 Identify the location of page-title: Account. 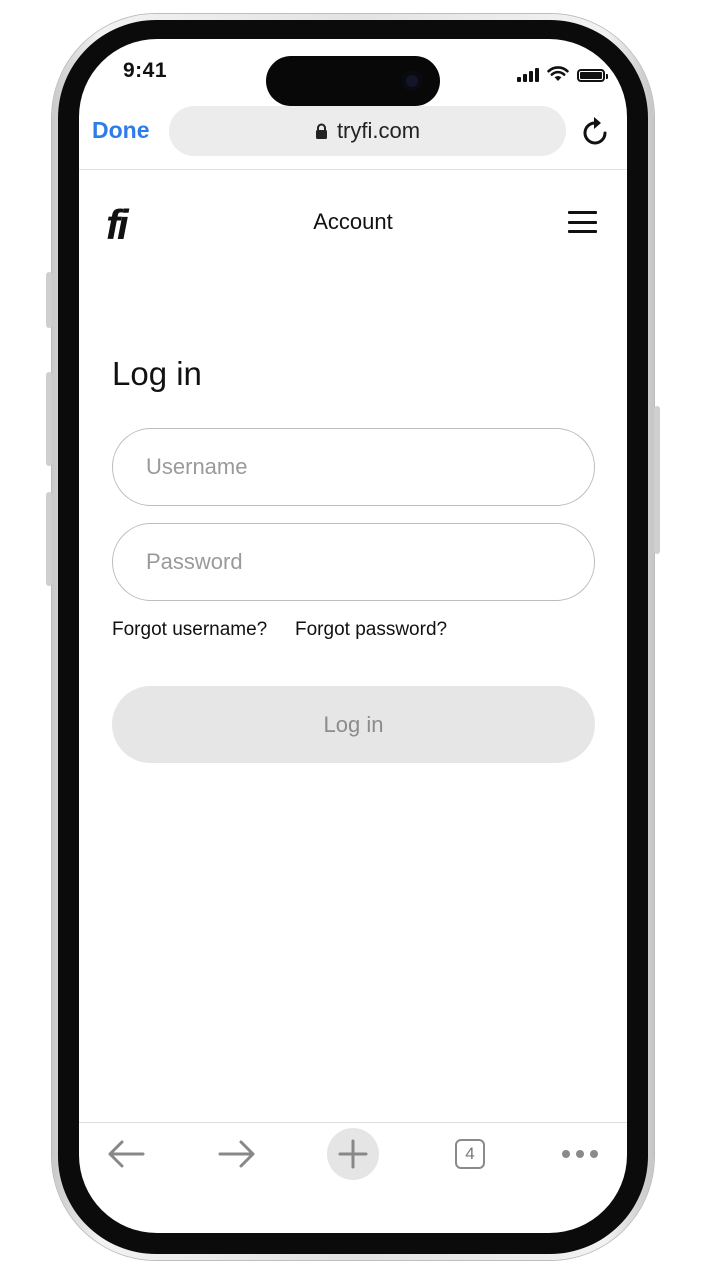
(353, 221).